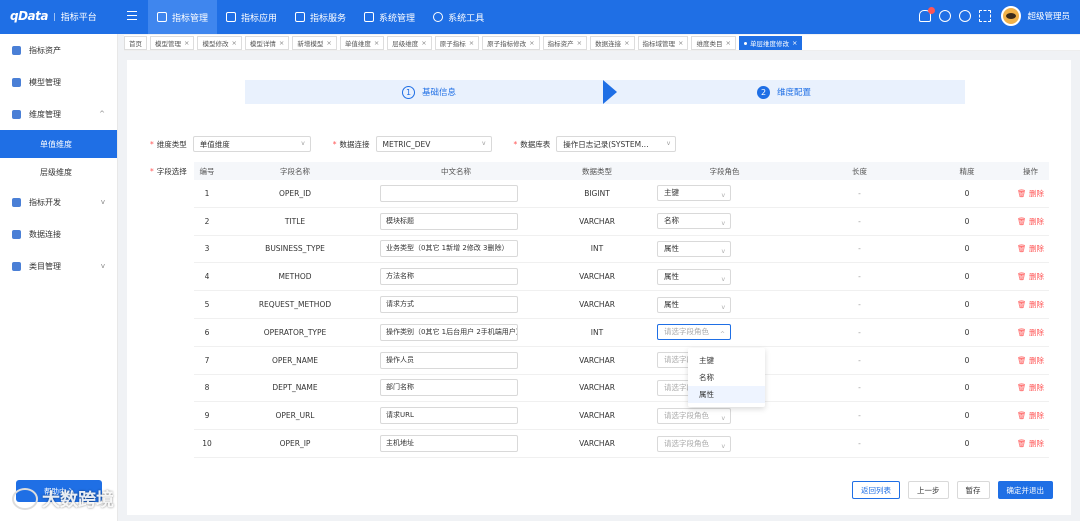 Image resolution: width=1080 pixels, height=521 pixels. Describe the element at coordinates (449, 221) in the screenshot. I see `chinese-name-input: 模块标题` at that location.